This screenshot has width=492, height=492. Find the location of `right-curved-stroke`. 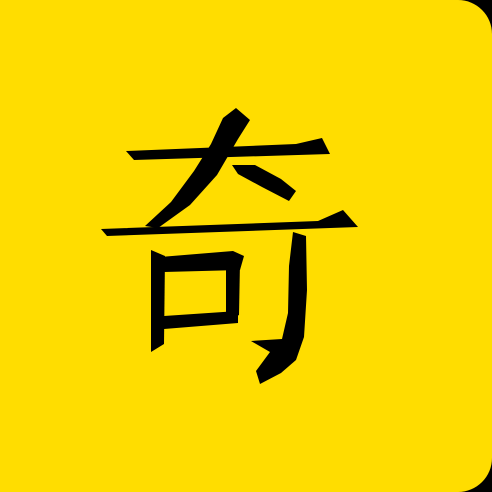

right-curved-stroke is located at coordinates (264, 183).